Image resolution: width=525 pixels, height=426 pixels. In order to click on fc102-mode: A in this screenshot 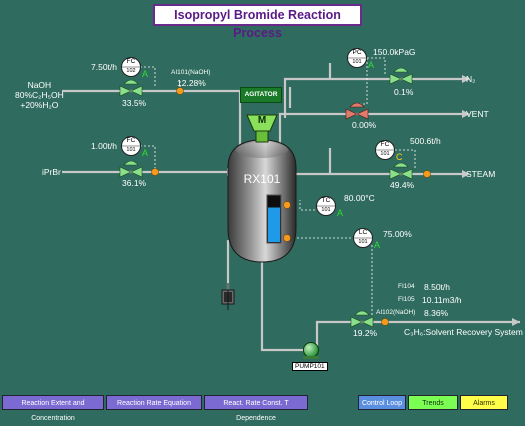, I will do `click(145, 74)`.